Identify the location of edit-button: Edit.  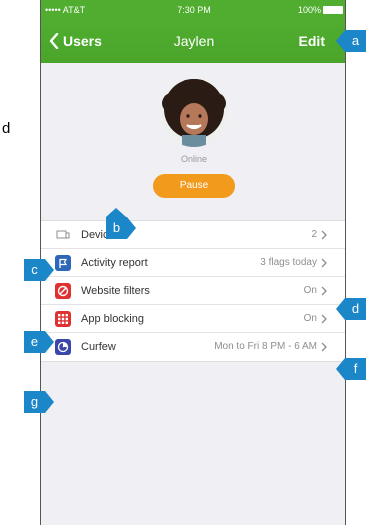
(312, 41).